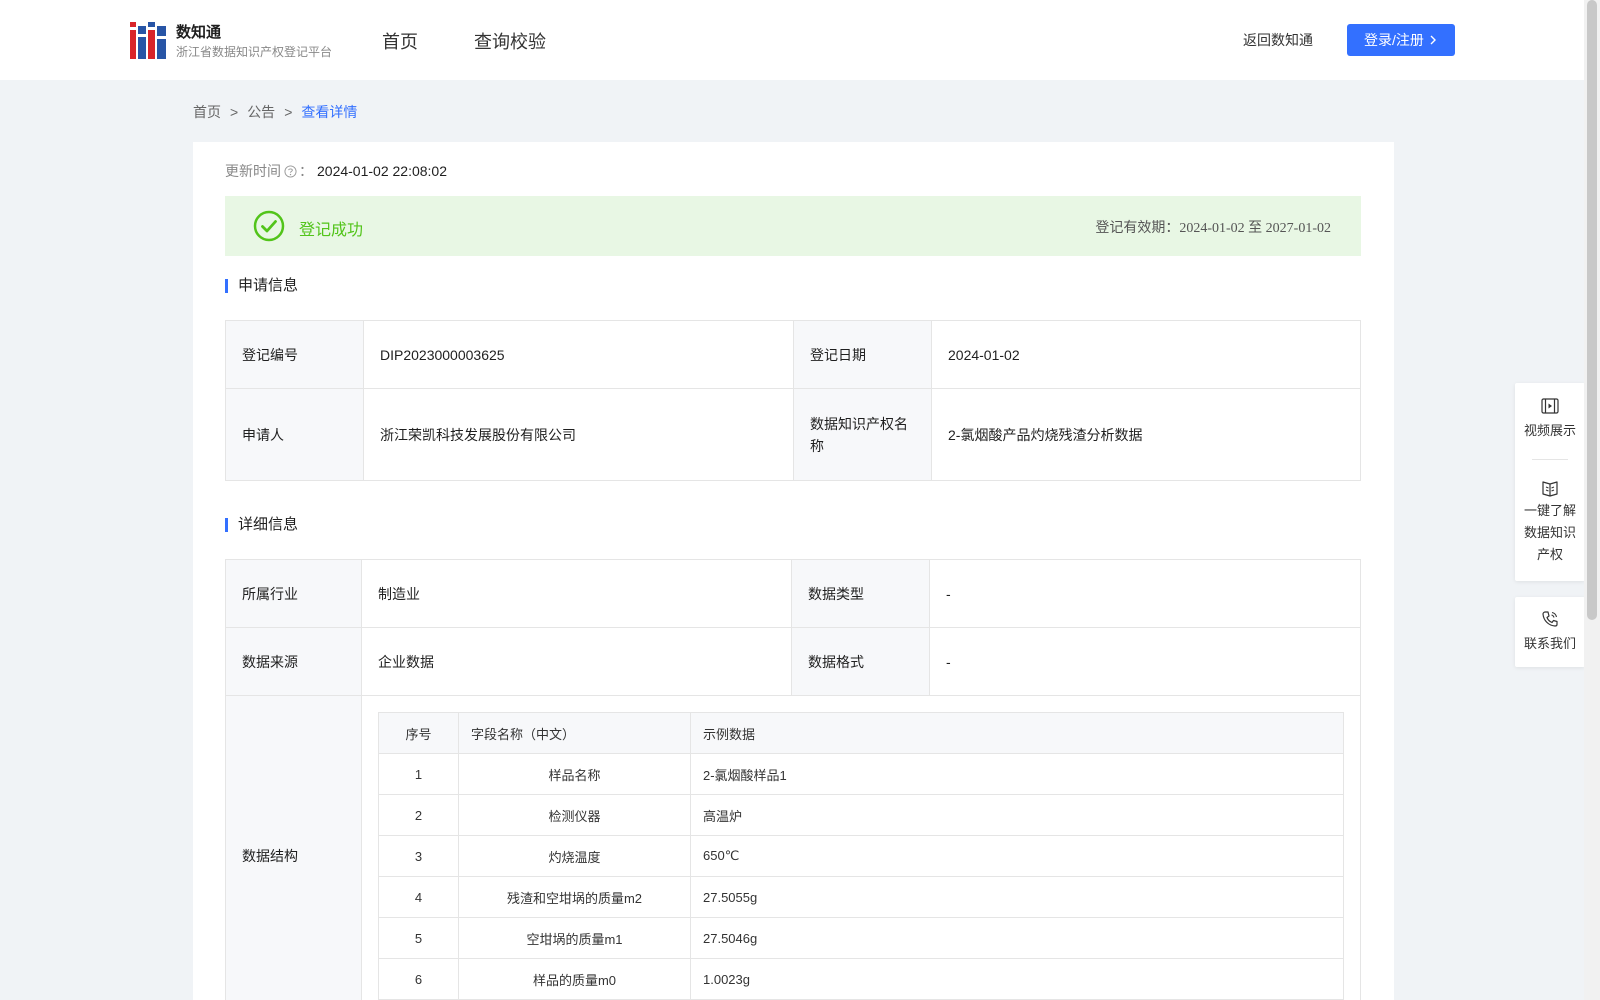 Image resolution: width=1600 pixels, height=1000 pixels. Describe the element at coordinates (1549, 430) in the screenshot. I see `video-showcase-label: 视频展示` at that location.